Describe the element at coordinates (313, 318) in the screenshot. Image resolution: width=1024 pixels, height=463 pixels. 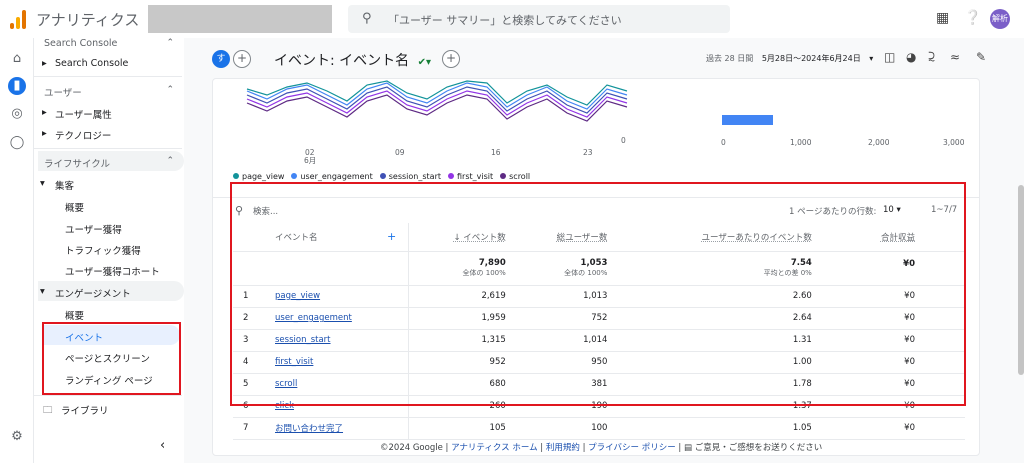
I see `event-name-link: user_engagement` at that location.